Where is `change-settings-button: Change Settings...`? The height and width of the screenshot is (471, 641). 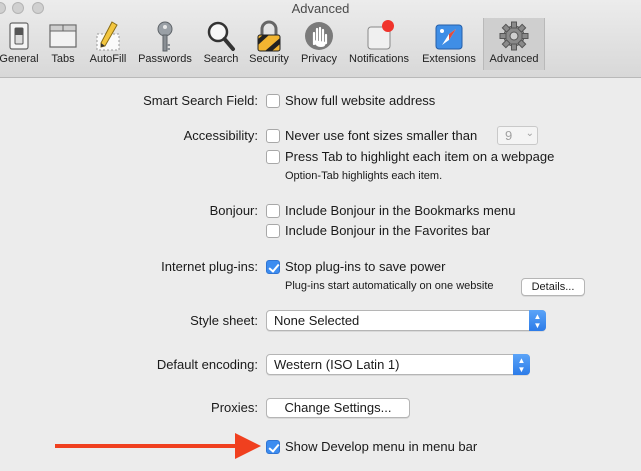 change-settings-button: Change Settings... is located at coordinates (338, 408).